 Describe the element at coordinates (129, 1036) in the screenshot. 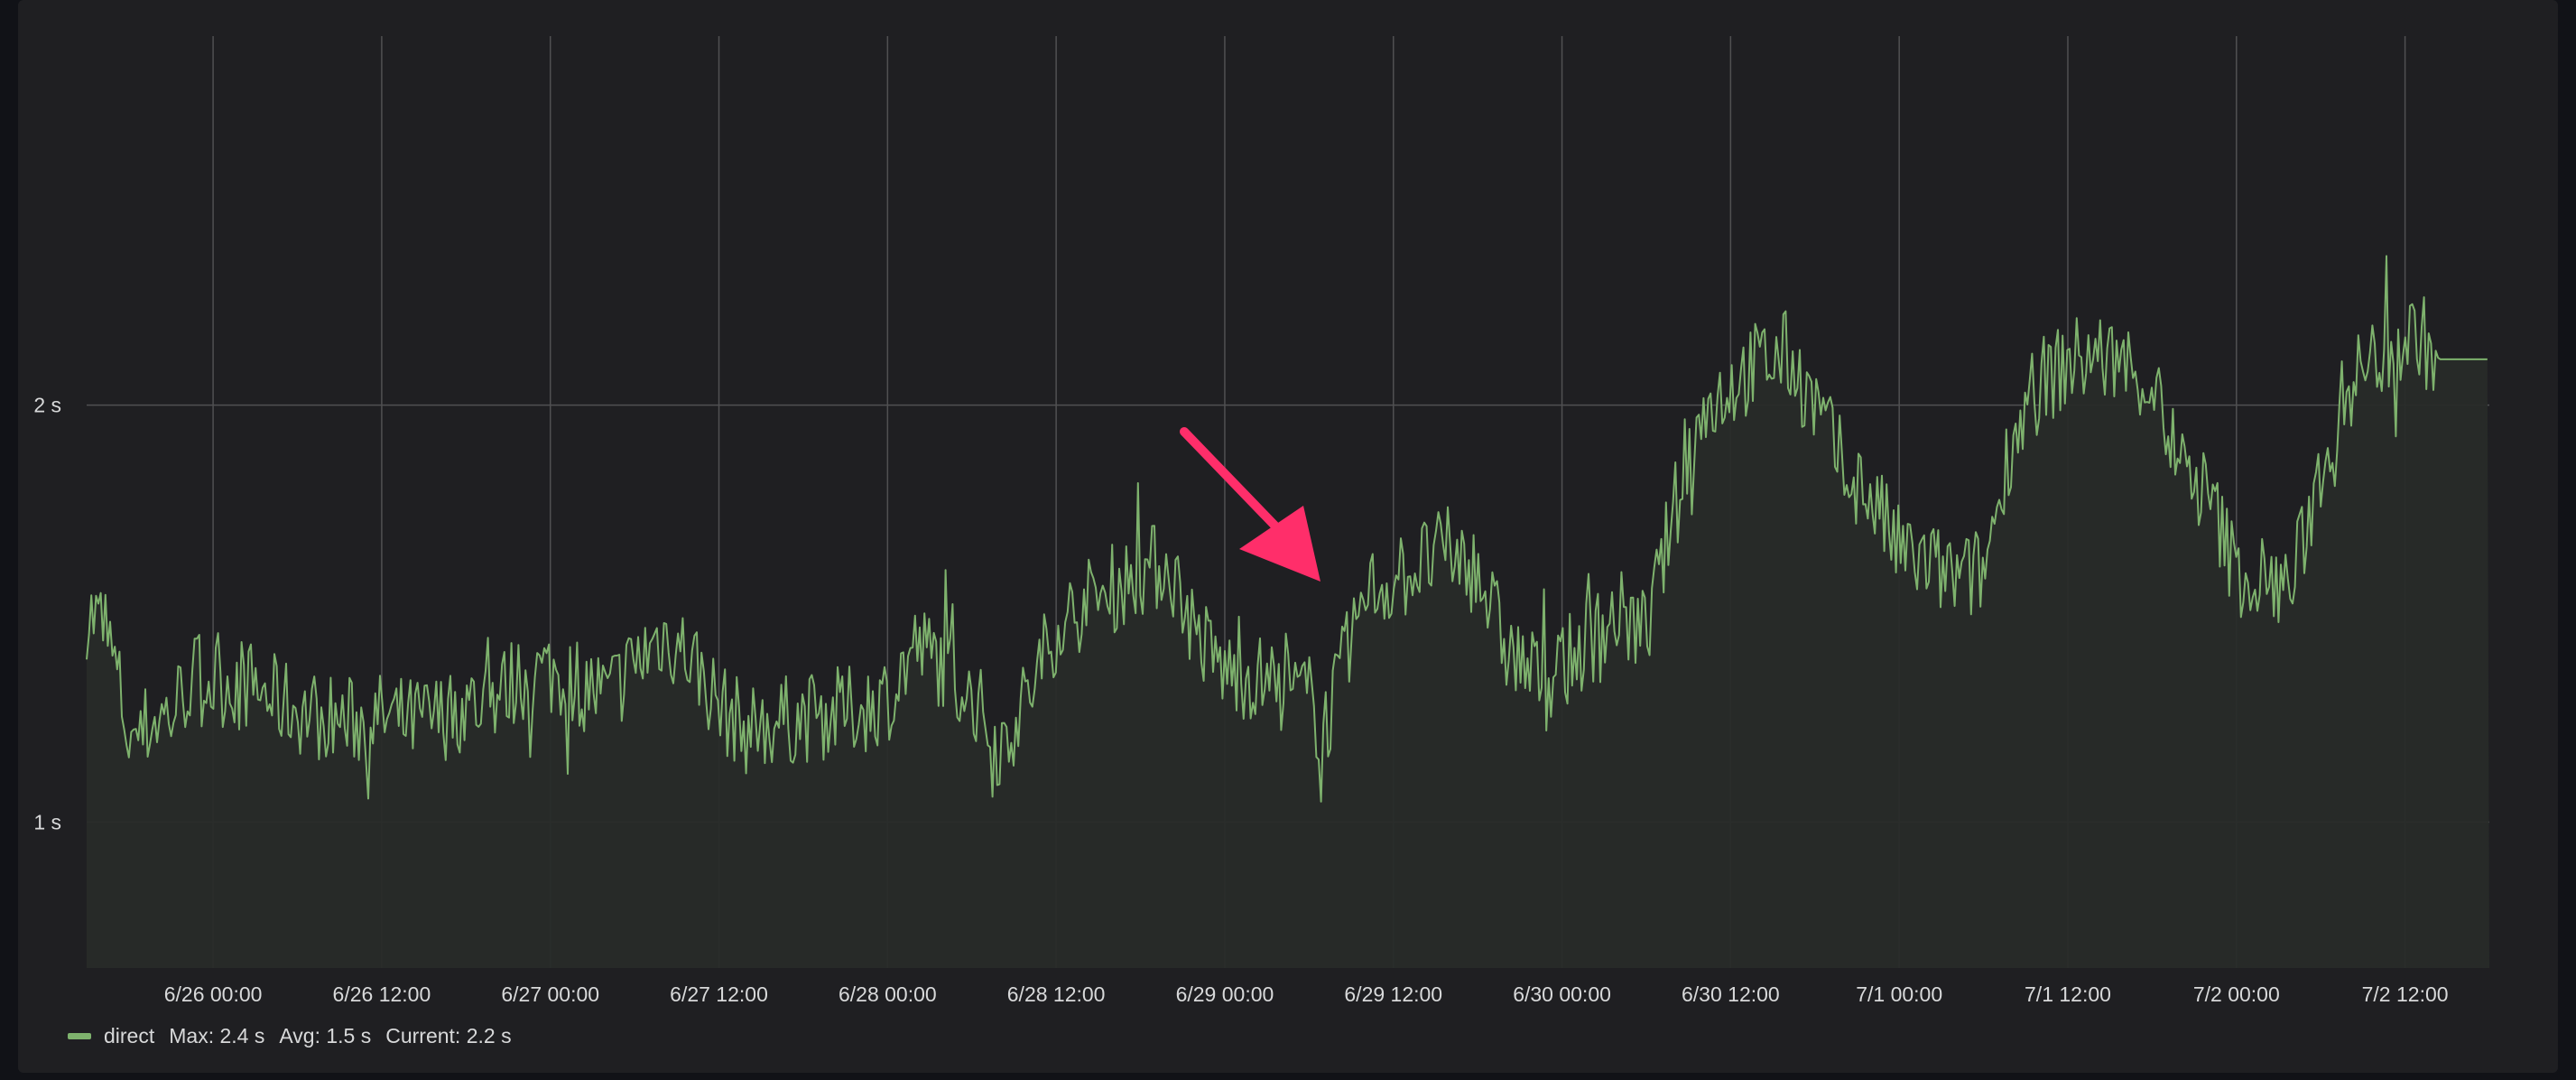

I see `legend-series-name: direct` at that location.